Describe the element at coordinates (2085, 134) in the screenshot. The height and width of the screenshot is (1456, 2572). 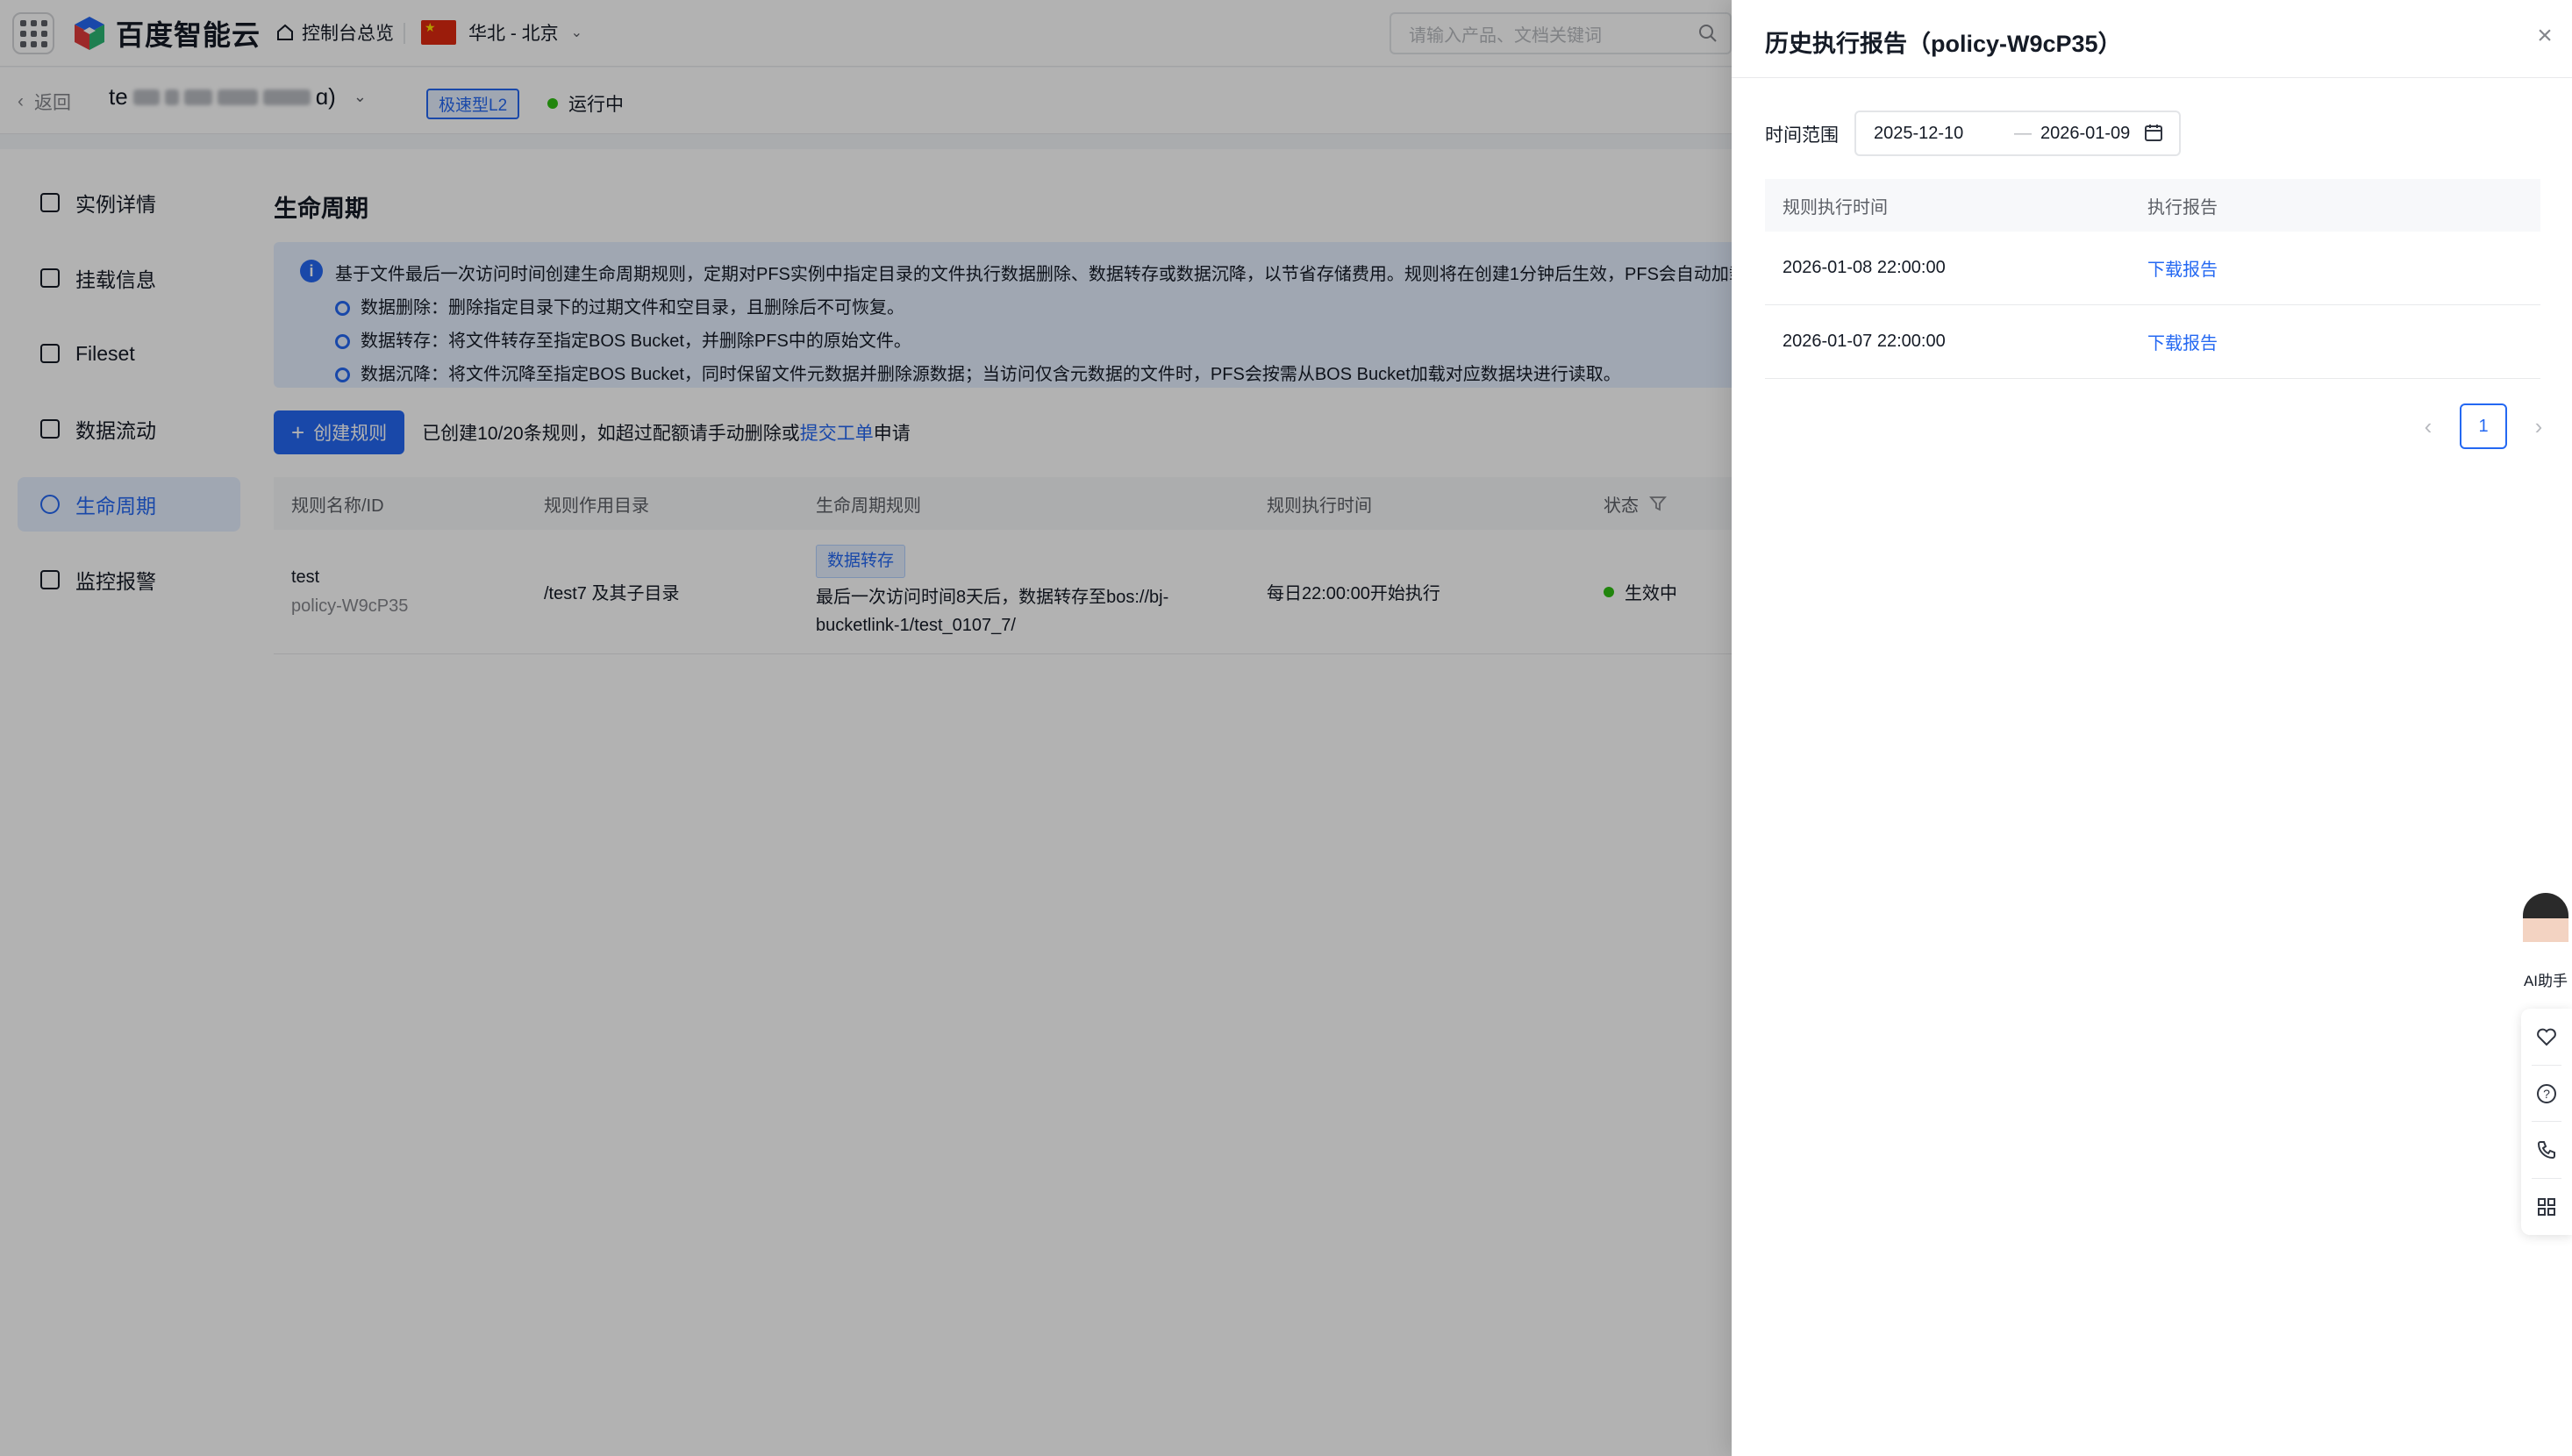
I see `range-end-date: 2026-01-09` at that location.